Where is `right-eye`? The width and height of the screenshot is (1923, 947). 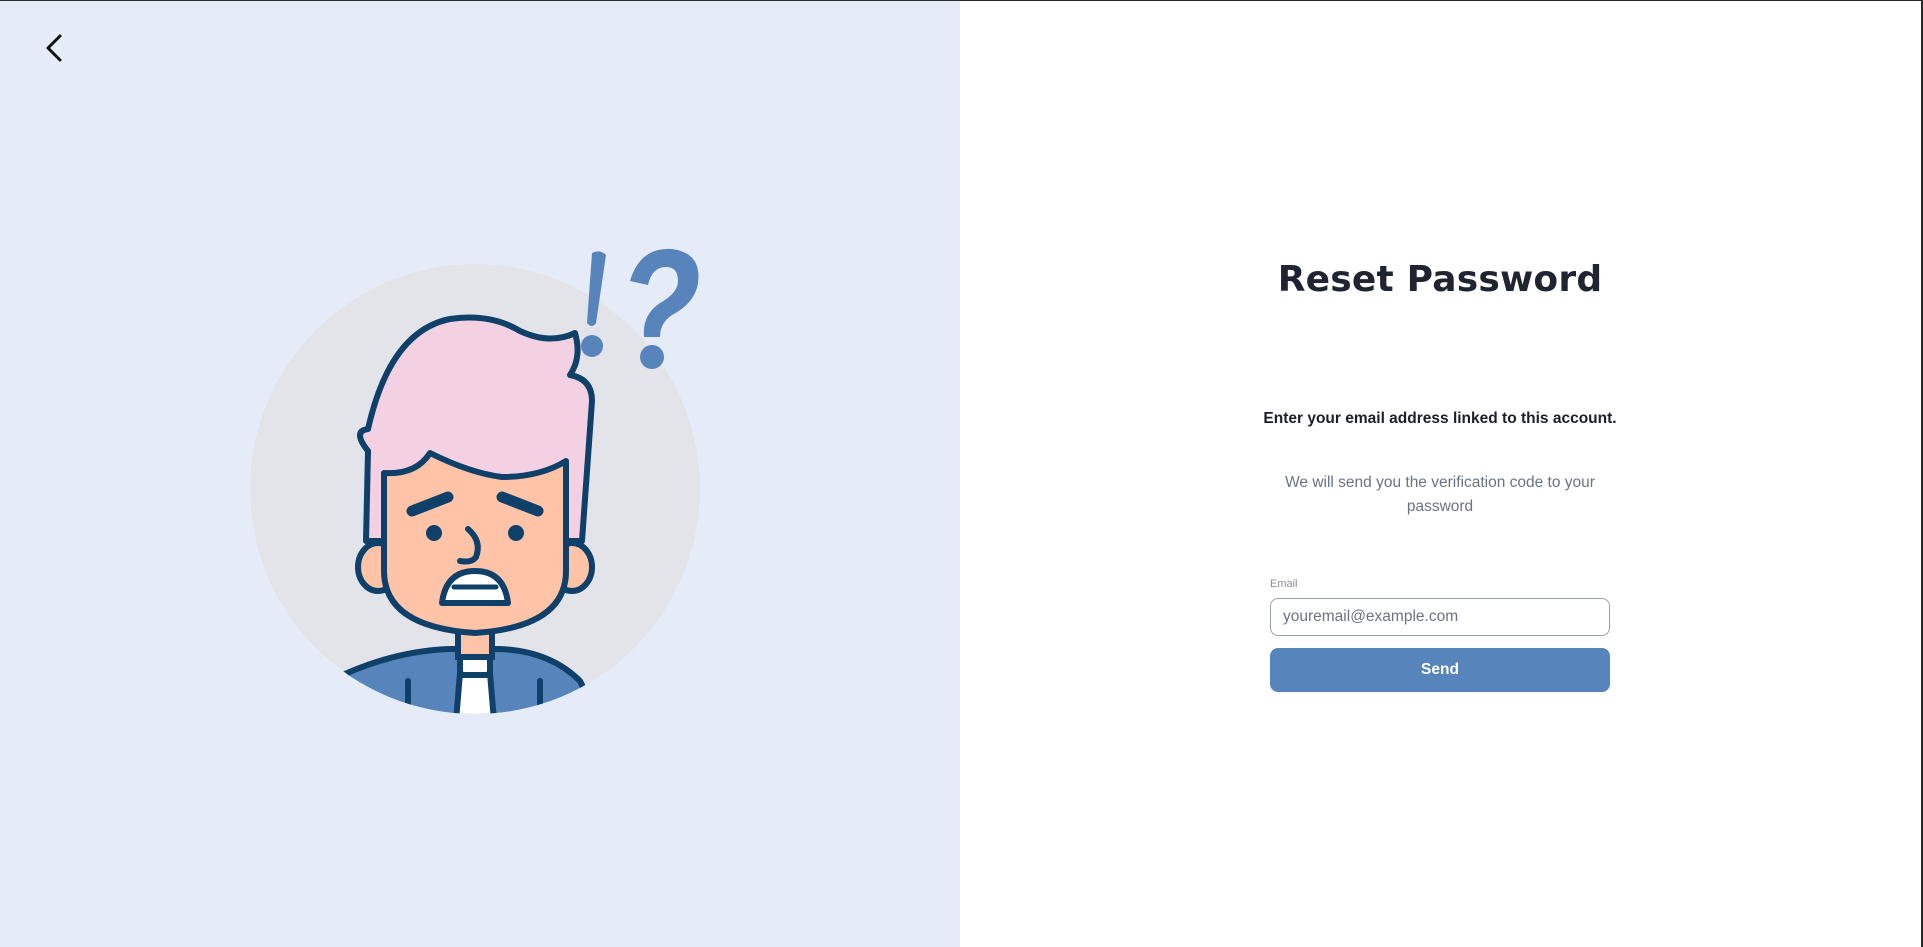
right-eye is located at coordinates (516, 533).